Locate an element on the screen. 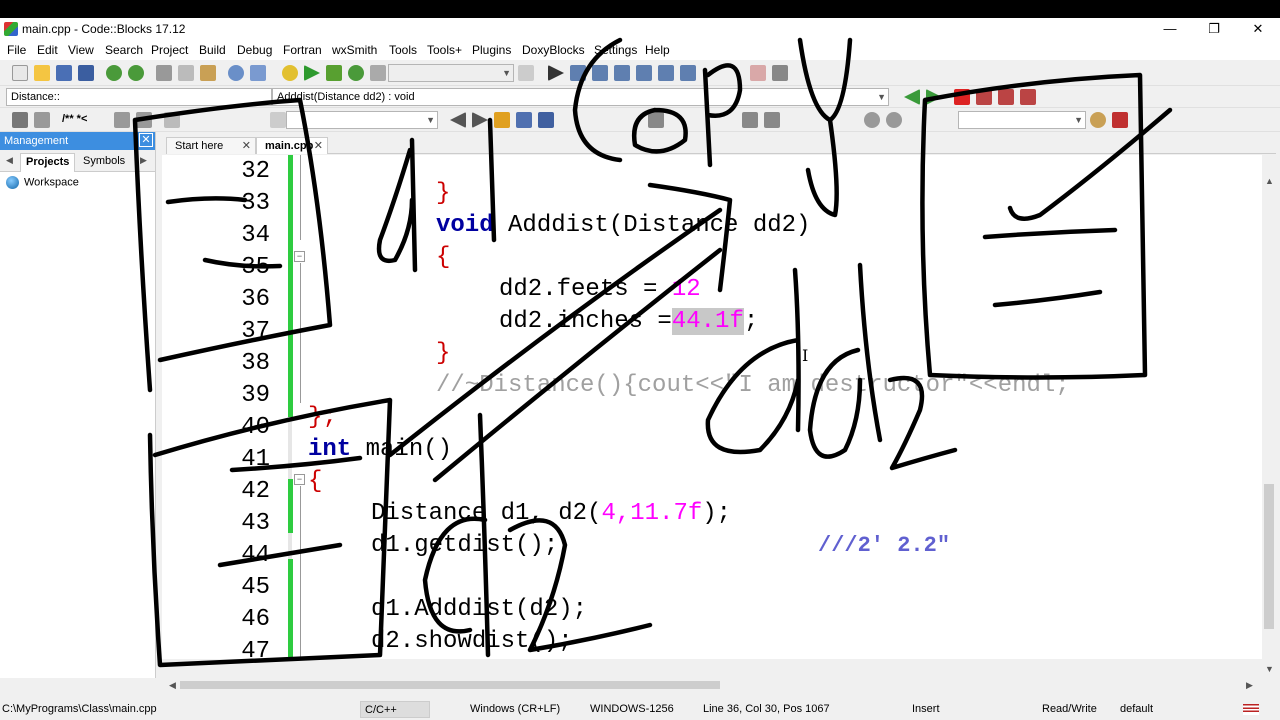 The height and width of the screenshot is (720, 1280). build-options-icon is located at coordinates (526, 73).